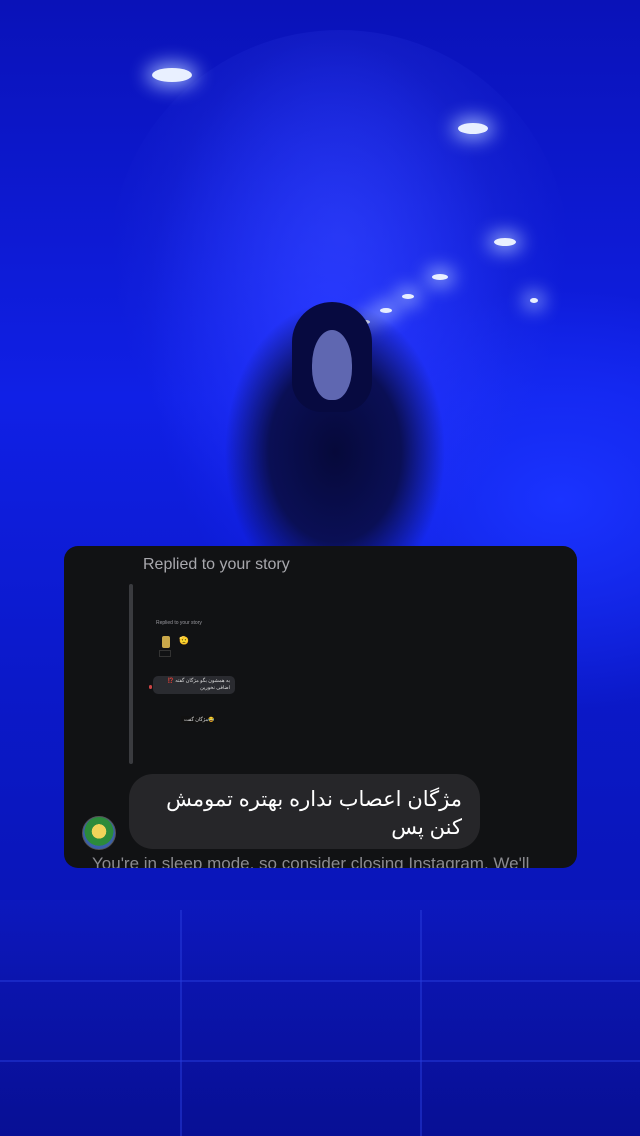 The height and width of the screenshot is (1136, 640). Describe the element at coordinates (332, 365) in the screenshot. I see `figure-mask` at that location.